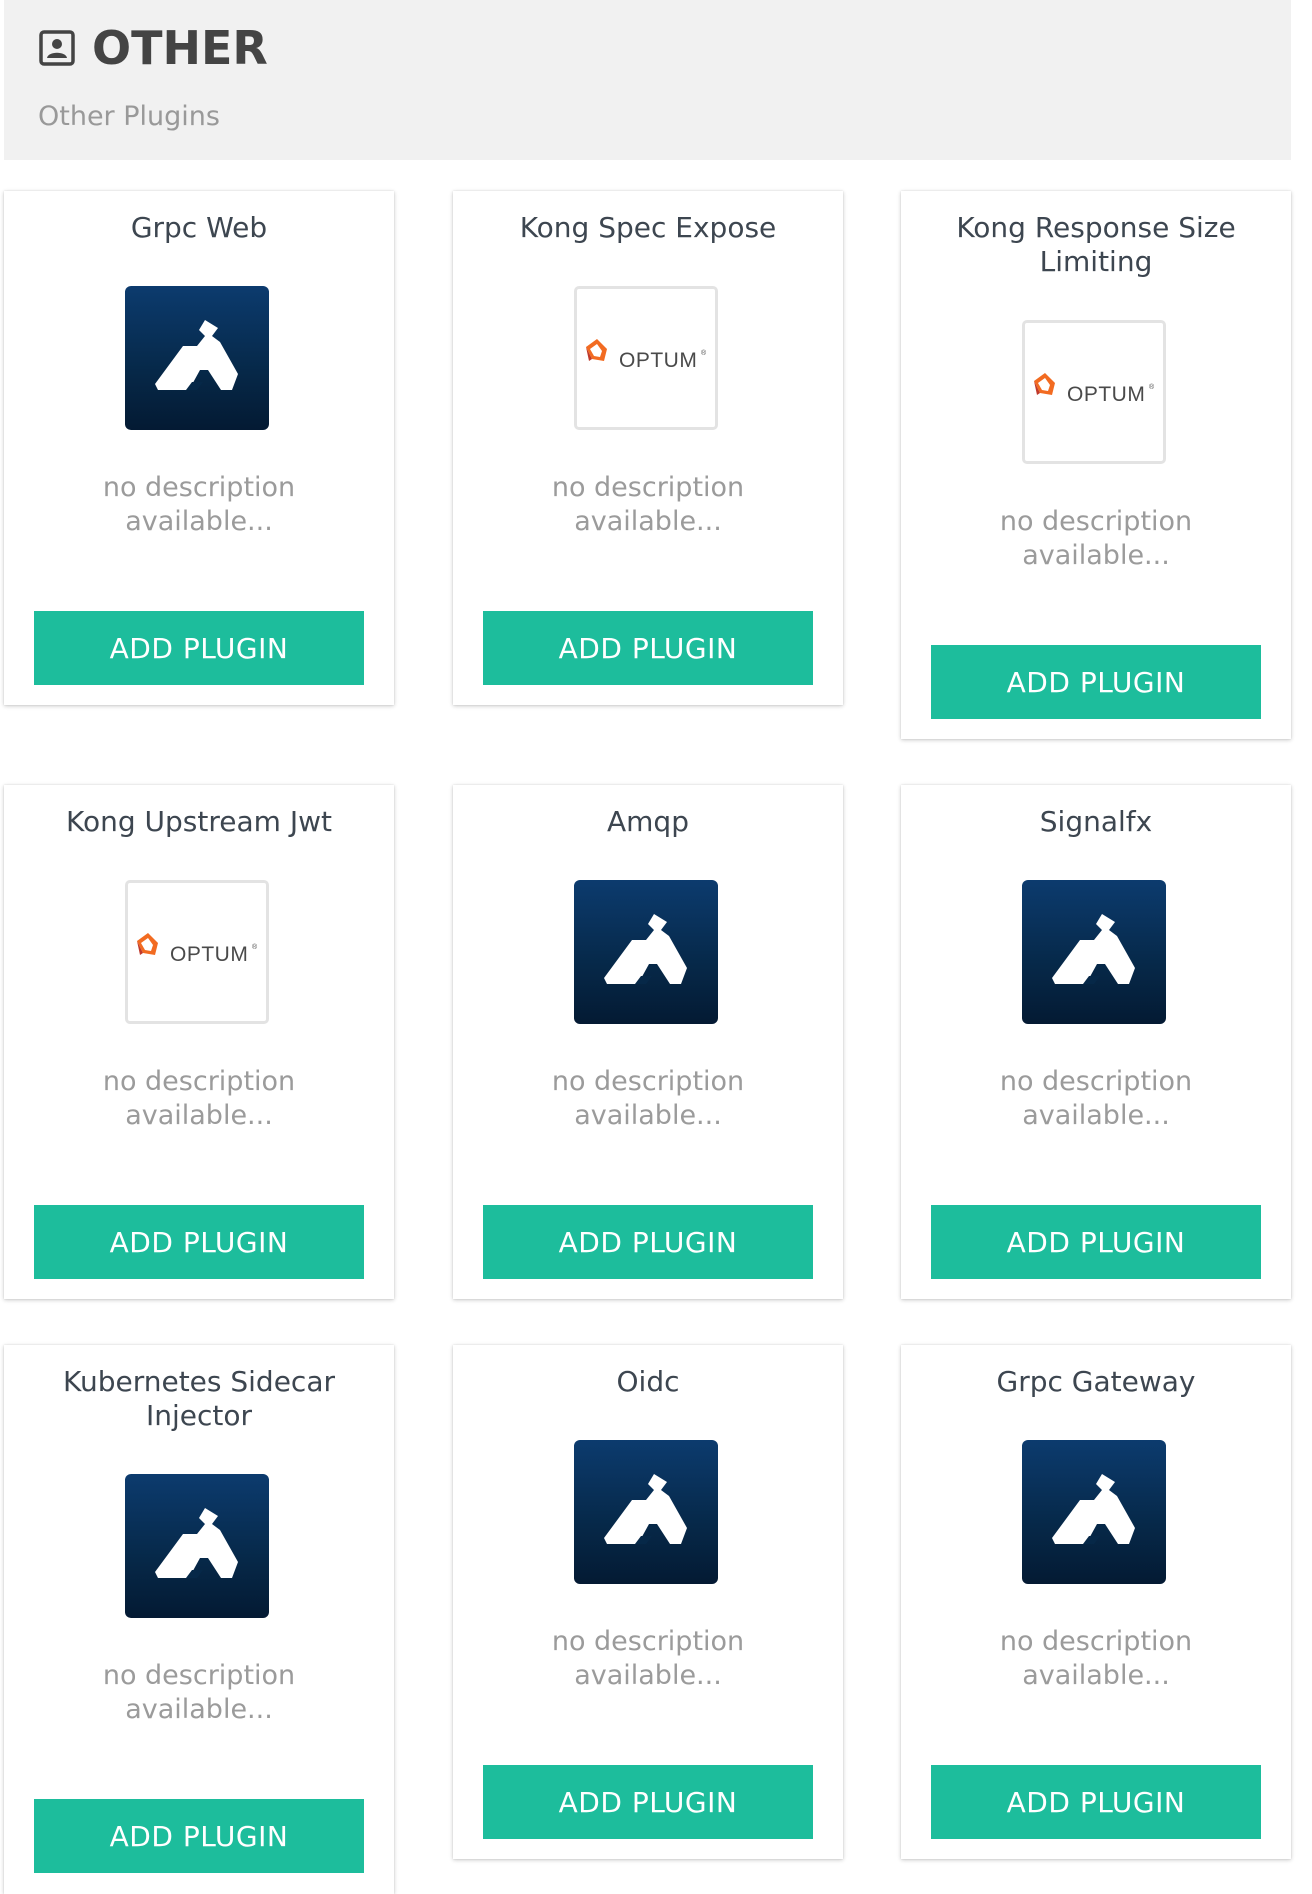 The width and height of the screenshot is (1312, 1894). Describe the element at coordinates (1096, 244) in the screenshot. I see `plugin-title: Kong Response Size Limiting` at that location.